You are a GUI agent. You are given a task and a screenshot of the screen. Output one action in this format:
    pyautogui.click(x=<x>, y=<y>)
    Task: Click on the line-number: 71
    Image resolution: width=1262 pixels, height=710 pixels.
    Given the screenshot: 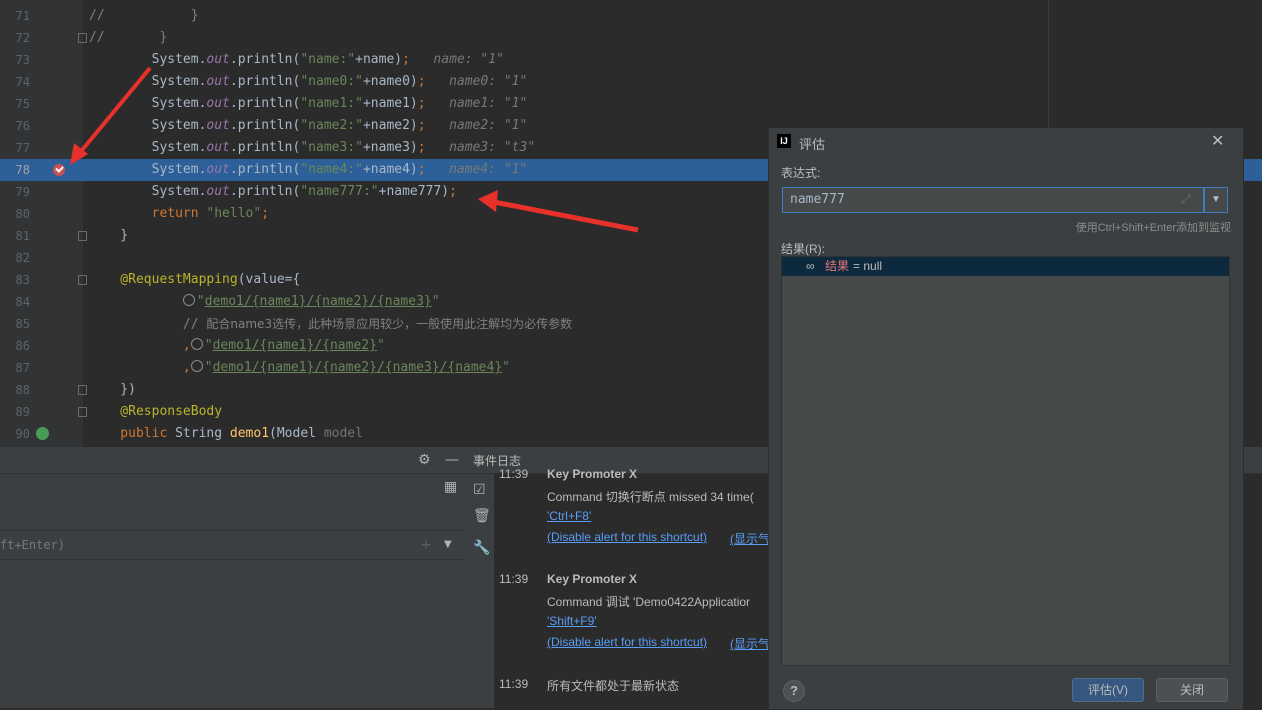 What is the action you would take?
    pyautogui.click(x=15, y=16)
    